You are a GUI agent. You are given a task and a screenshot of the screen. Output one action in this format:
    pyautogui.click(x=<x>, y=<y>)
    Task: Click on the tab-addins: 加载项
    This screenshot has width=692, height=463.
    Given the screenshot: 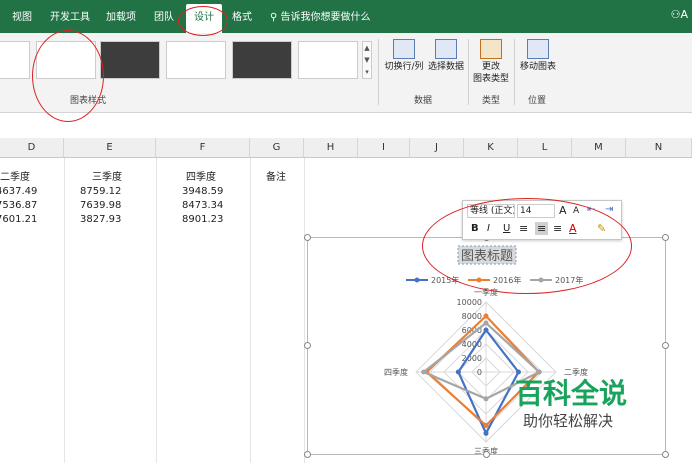 What is the action you would take?
    pyautogui.click(x=121, y=15)
    